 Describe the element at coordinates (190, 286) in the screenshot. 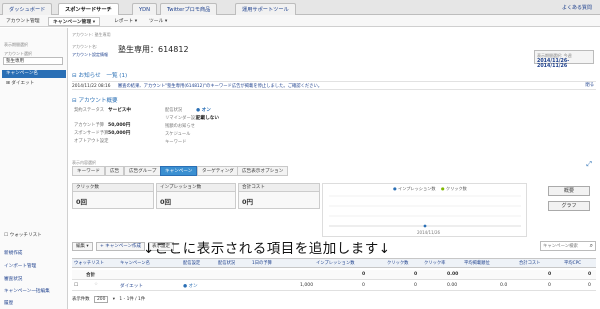

I see `row-delivery-status: ● オン` at that location.